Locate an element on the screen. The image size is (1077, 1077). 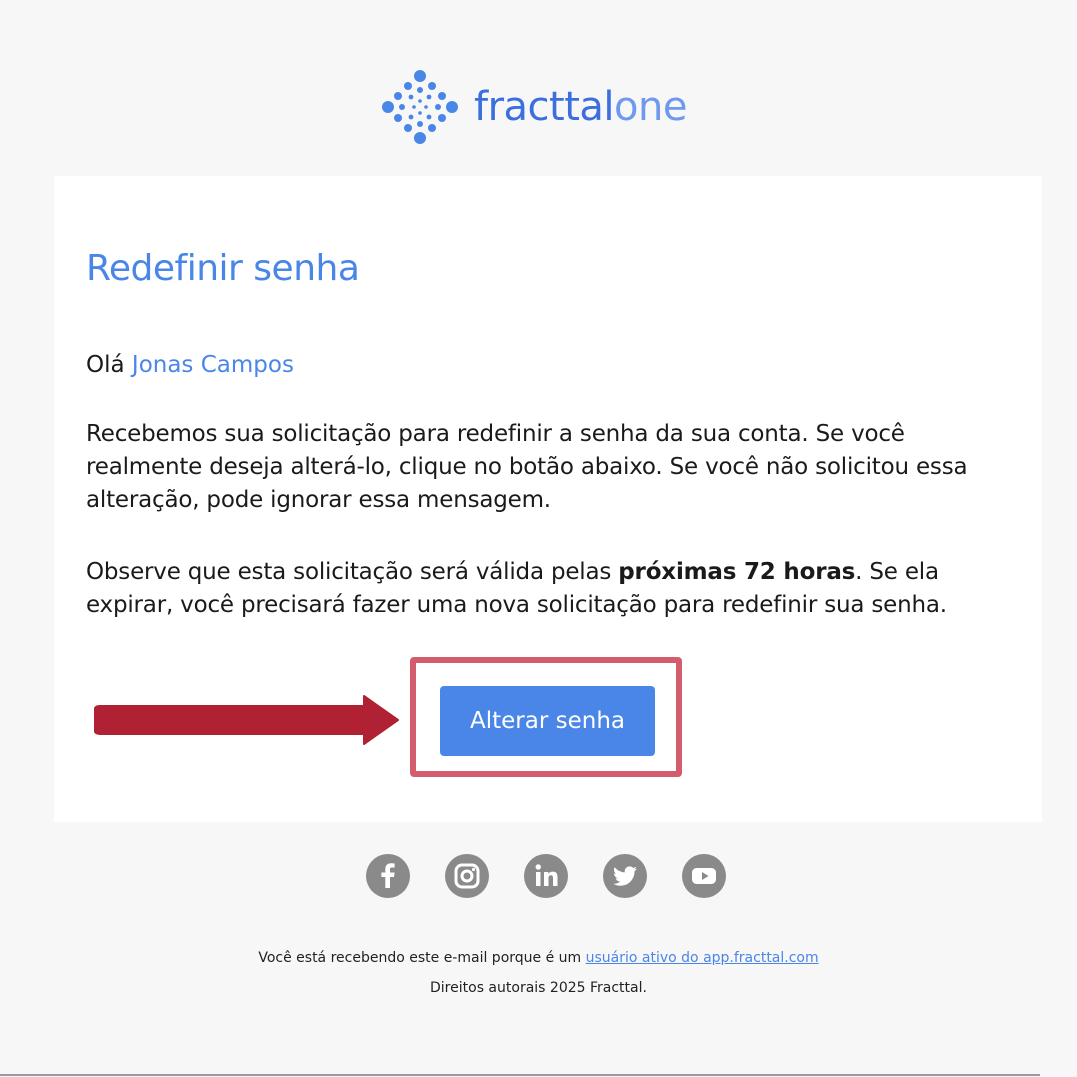
logo-wordmark: fracttalone is located at coordinates (580, 107).